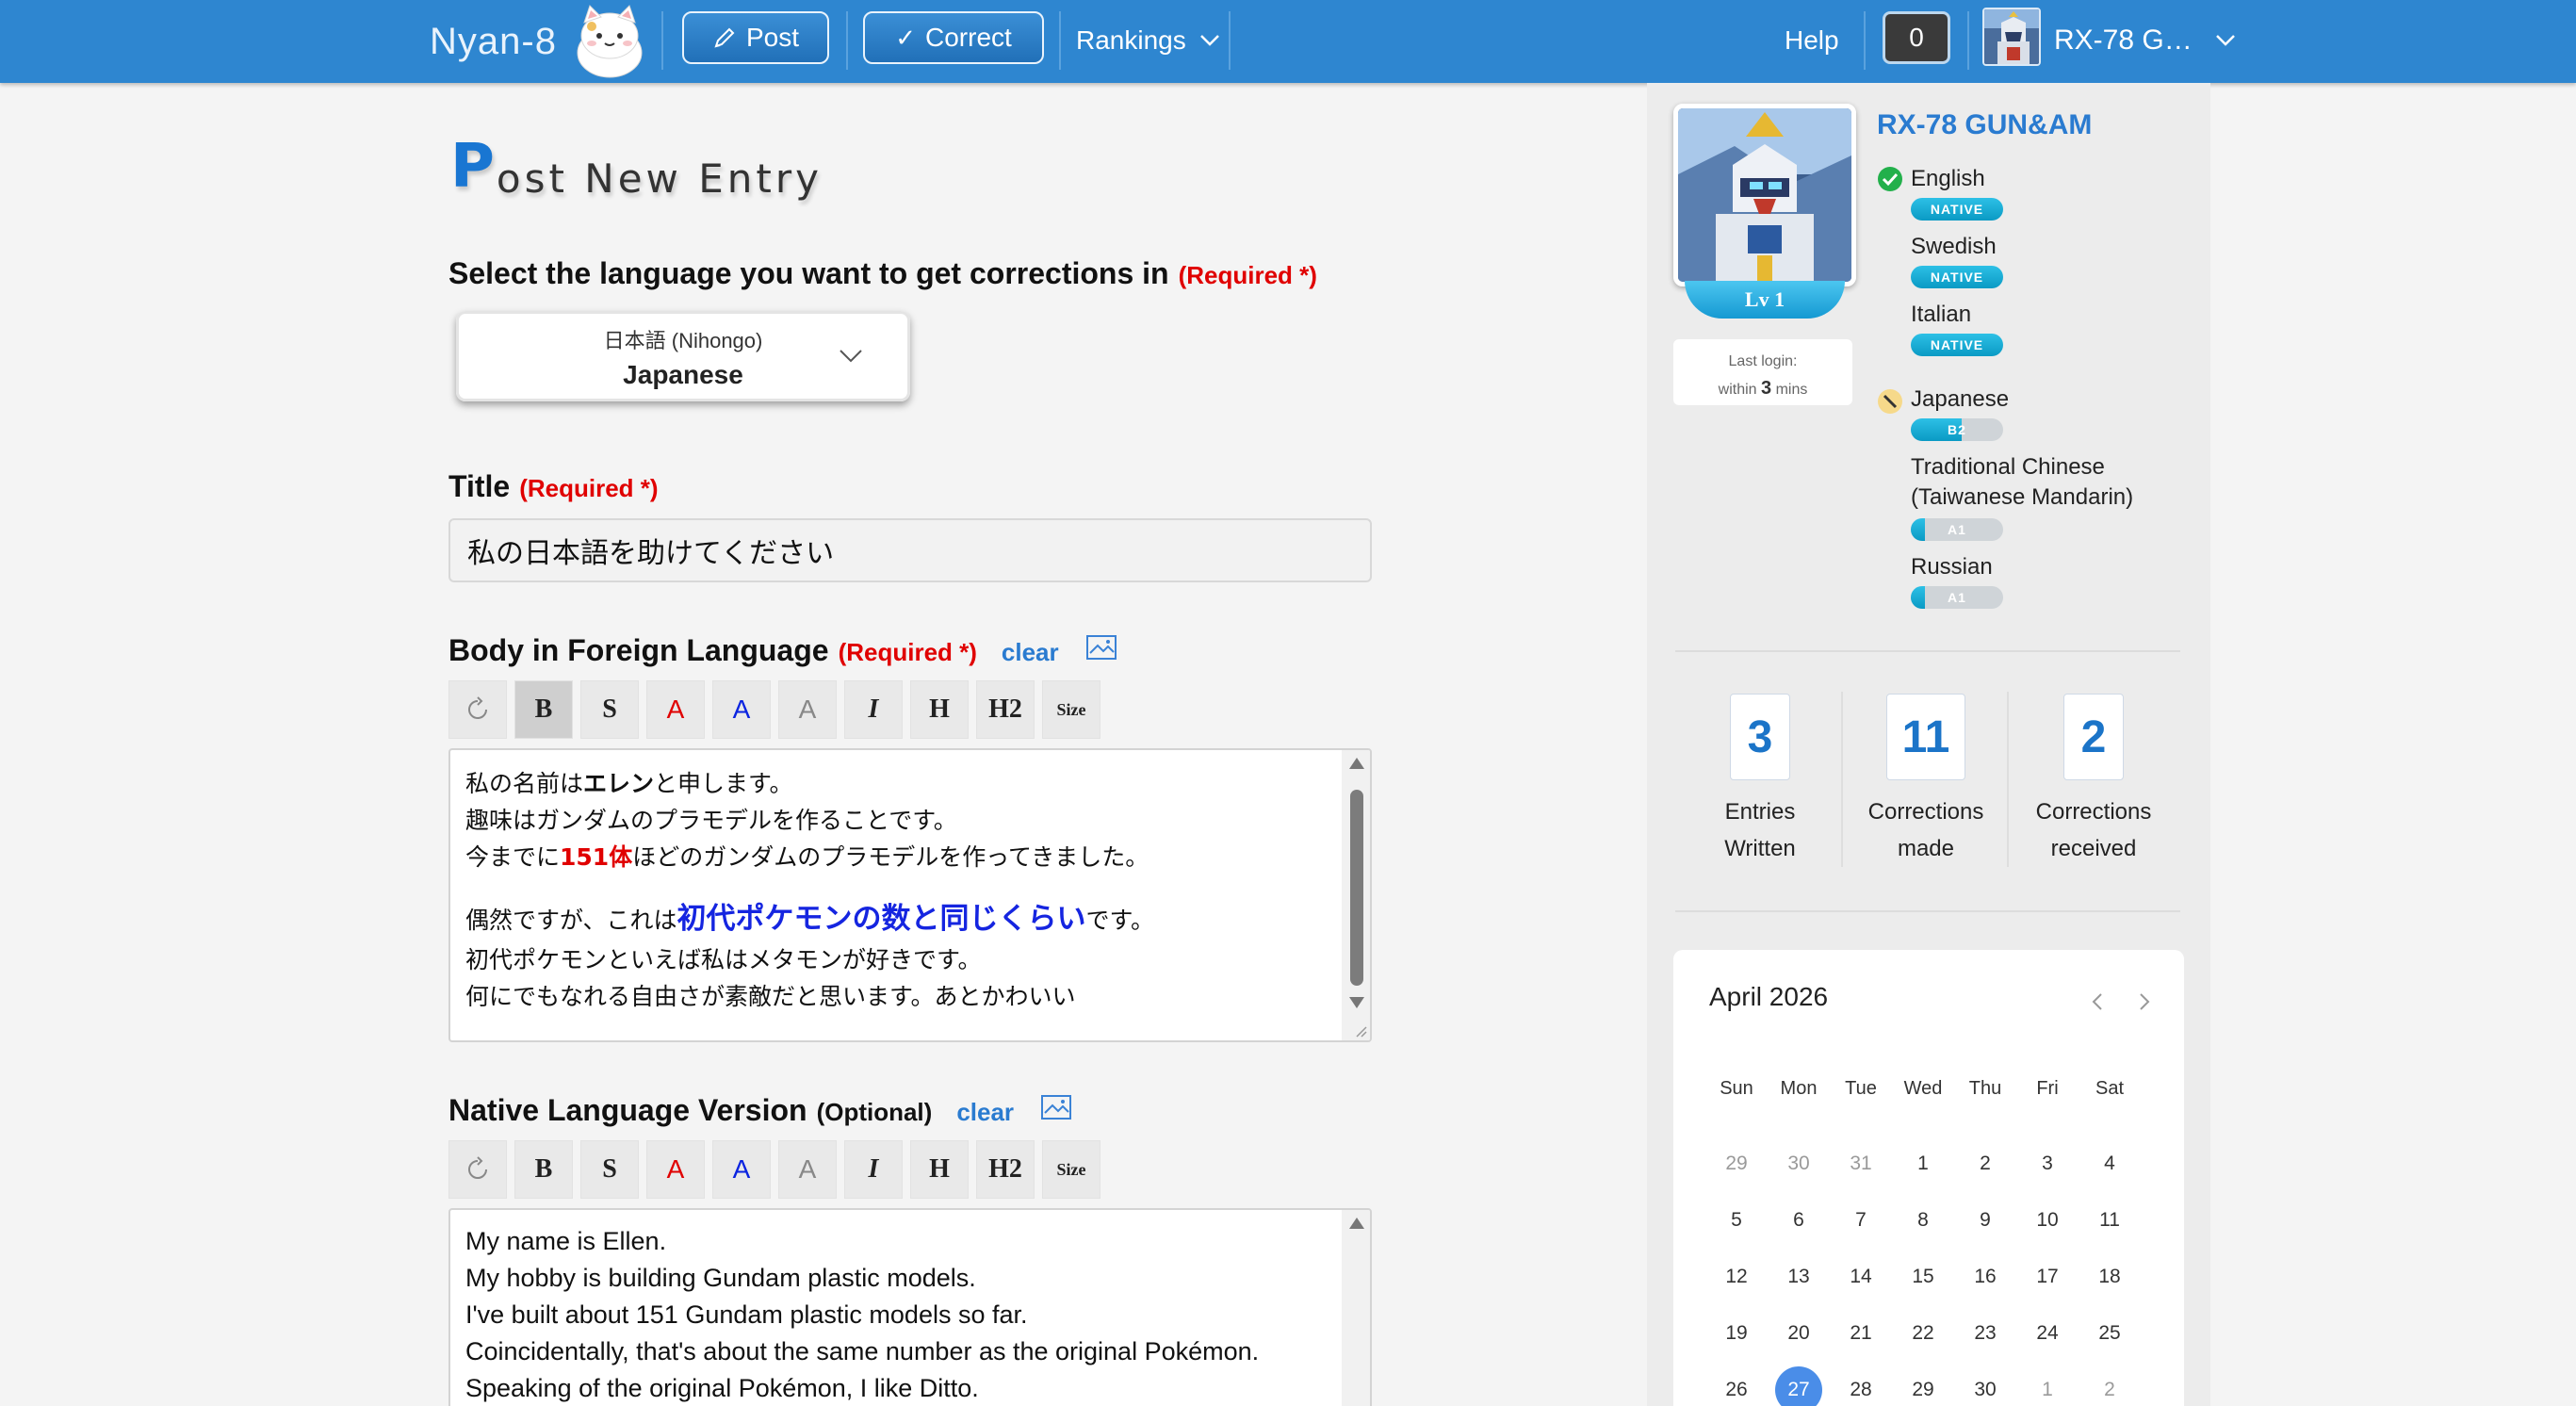  Describe the element at coordinates (1736, 1334) in the screenshot. I see `calendar-day: 19` at that location.